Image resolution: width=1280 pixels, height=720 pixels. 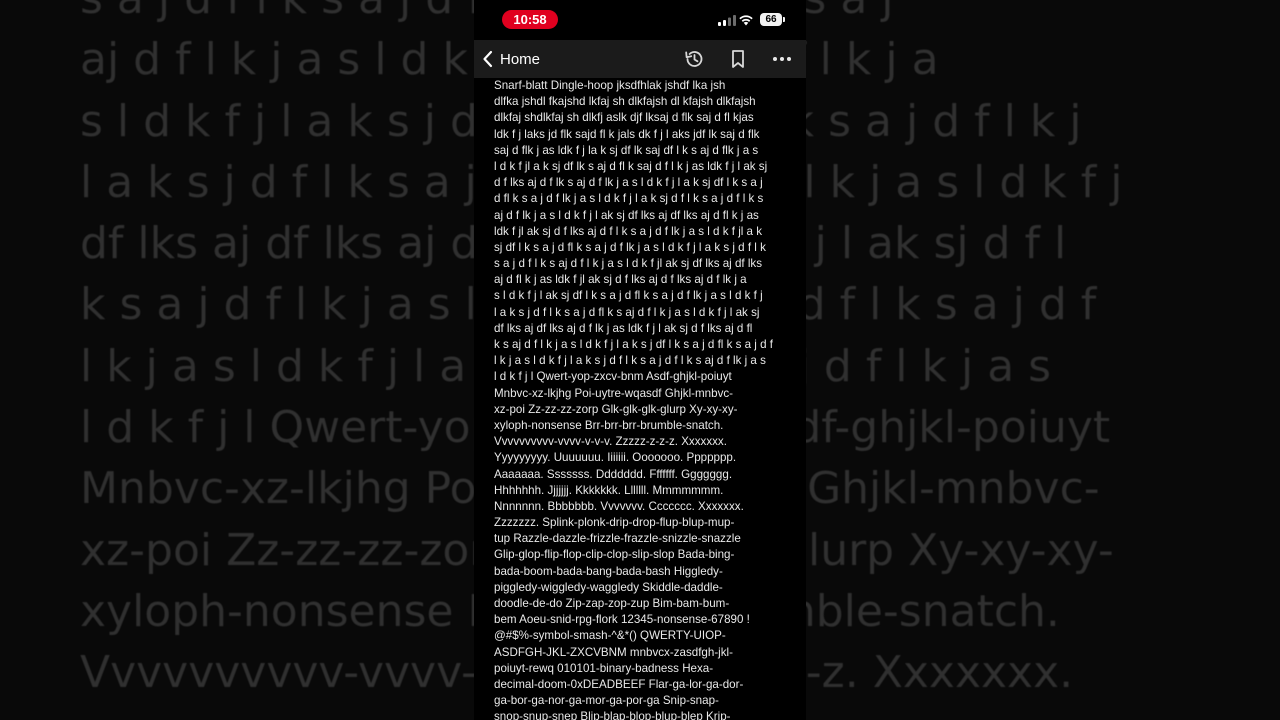 What do you see at coordinates (782, 59) in the screenshot?
I see `more-icon` at bounding box center [782, 59].